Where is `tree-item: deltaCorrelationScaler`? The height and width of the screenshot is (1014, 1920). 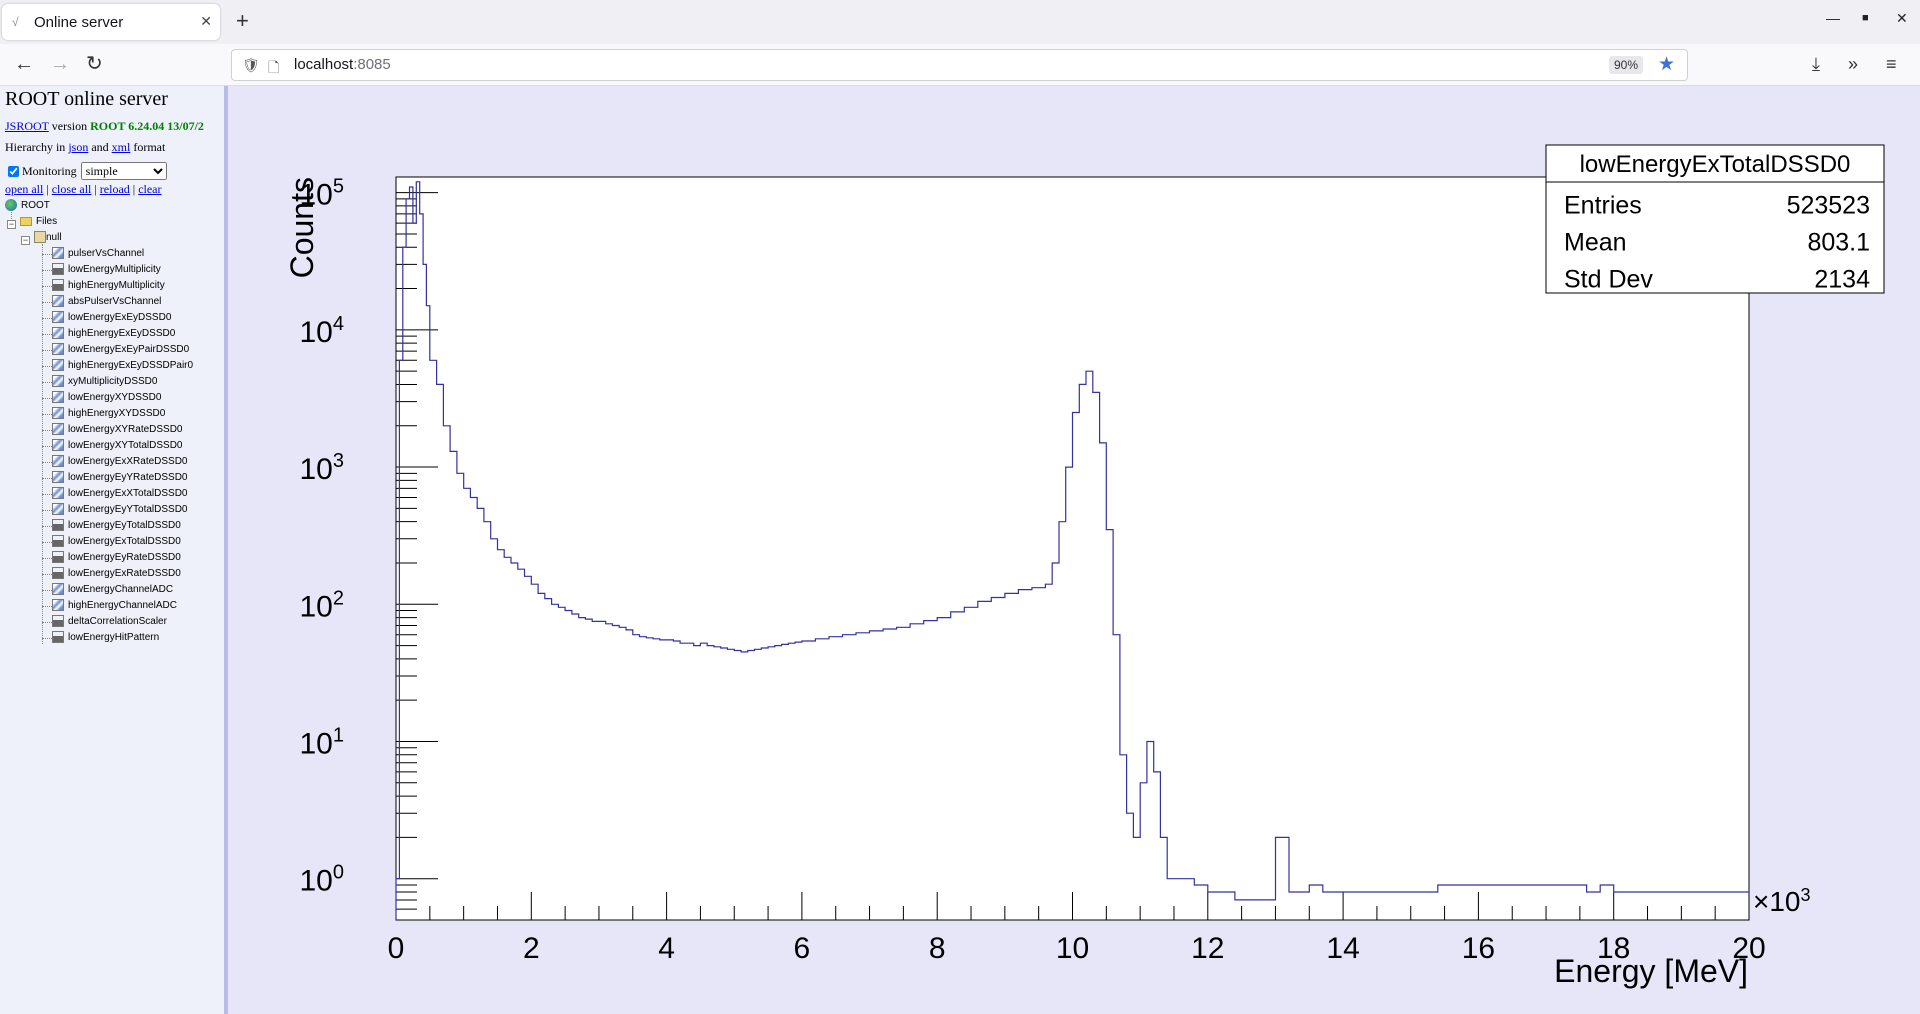 tree-item: deltaCorrelationScaler is located at coordinates (109, 622).